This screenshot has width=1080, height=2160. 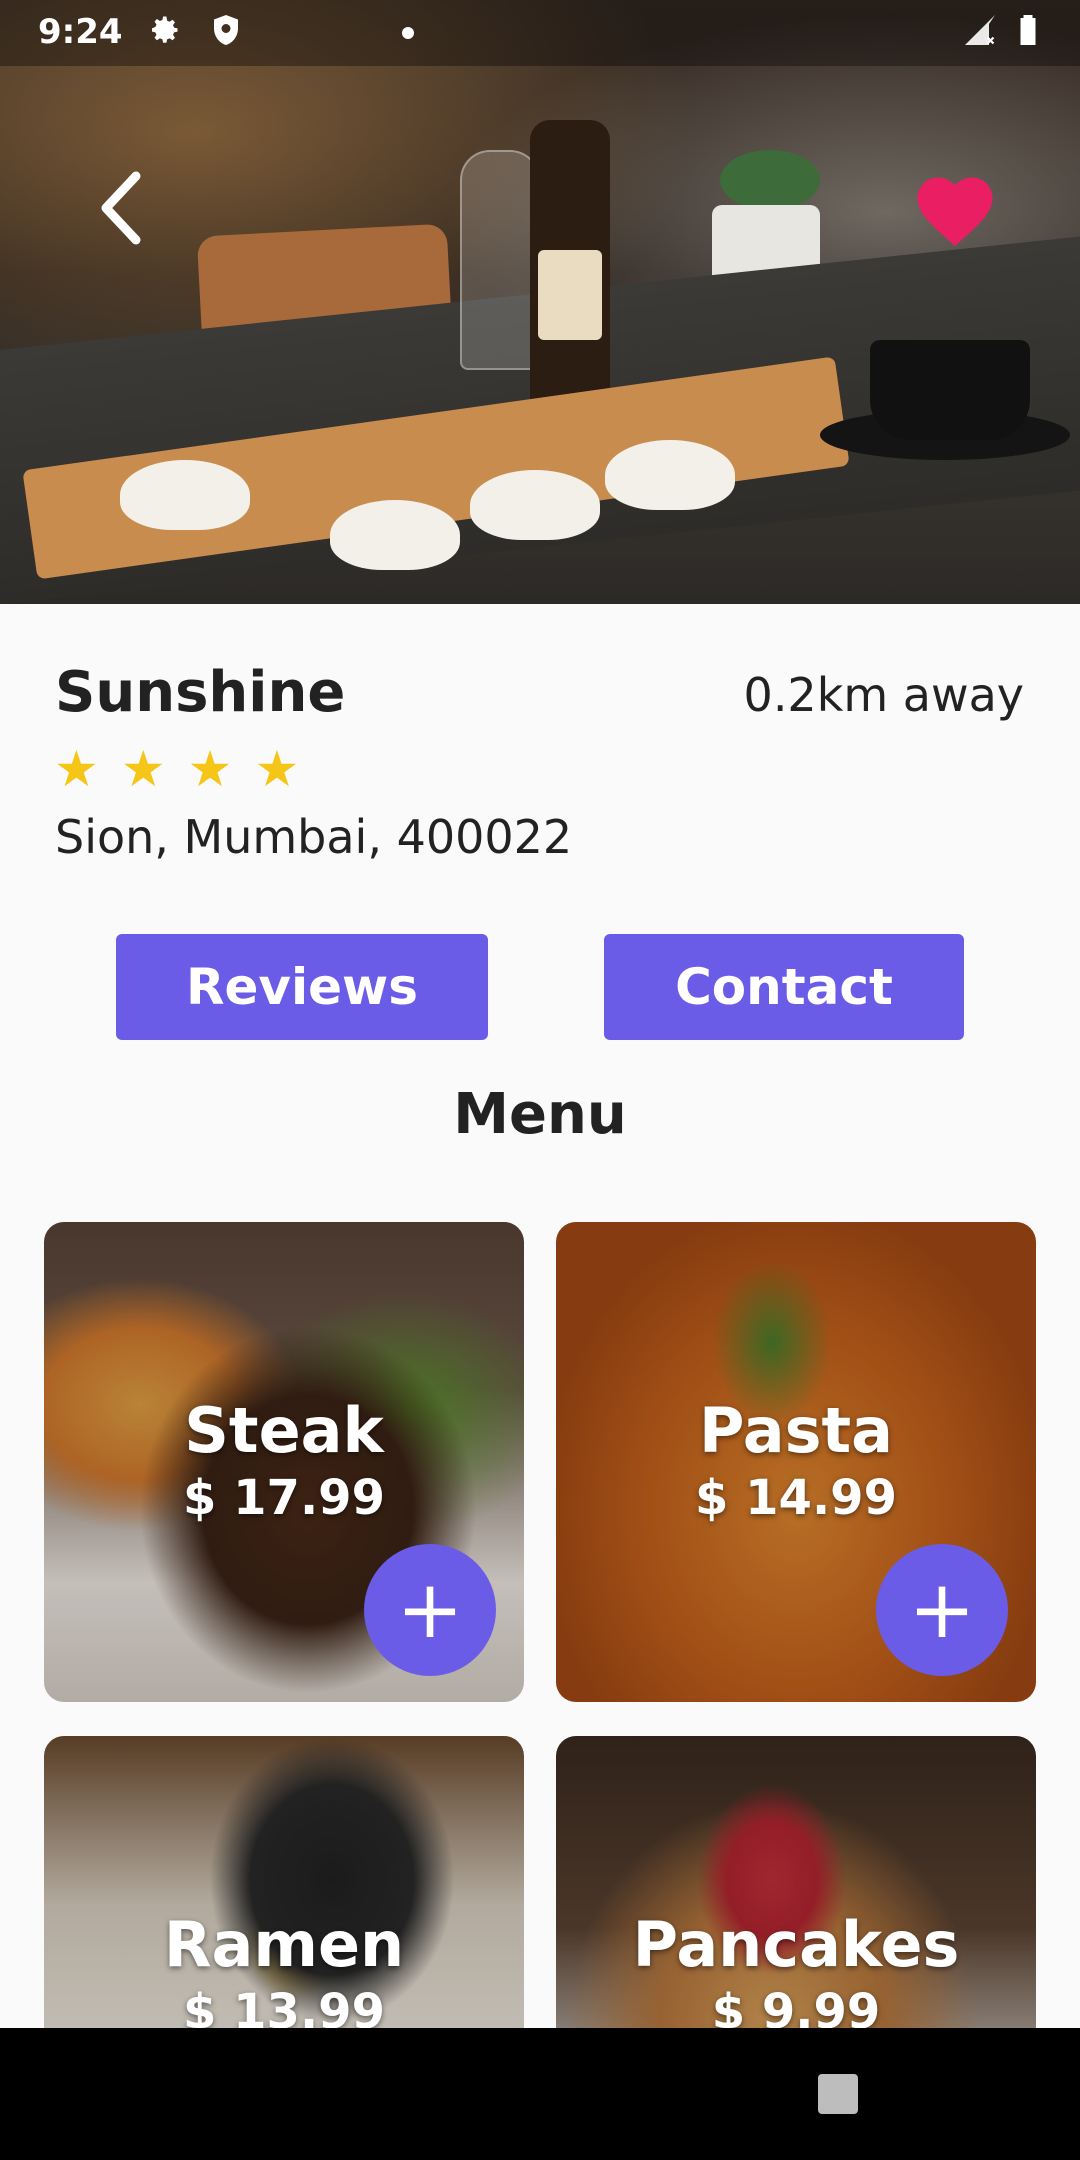 I want to click on menu-item-pasta: Pasta $ 14.99 +, so click(x=796, y=1462).